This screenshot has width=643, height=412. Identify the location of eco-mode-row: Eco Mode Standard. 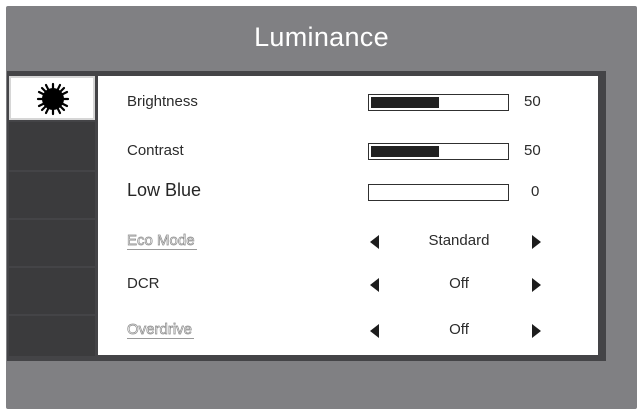
(348, 241).